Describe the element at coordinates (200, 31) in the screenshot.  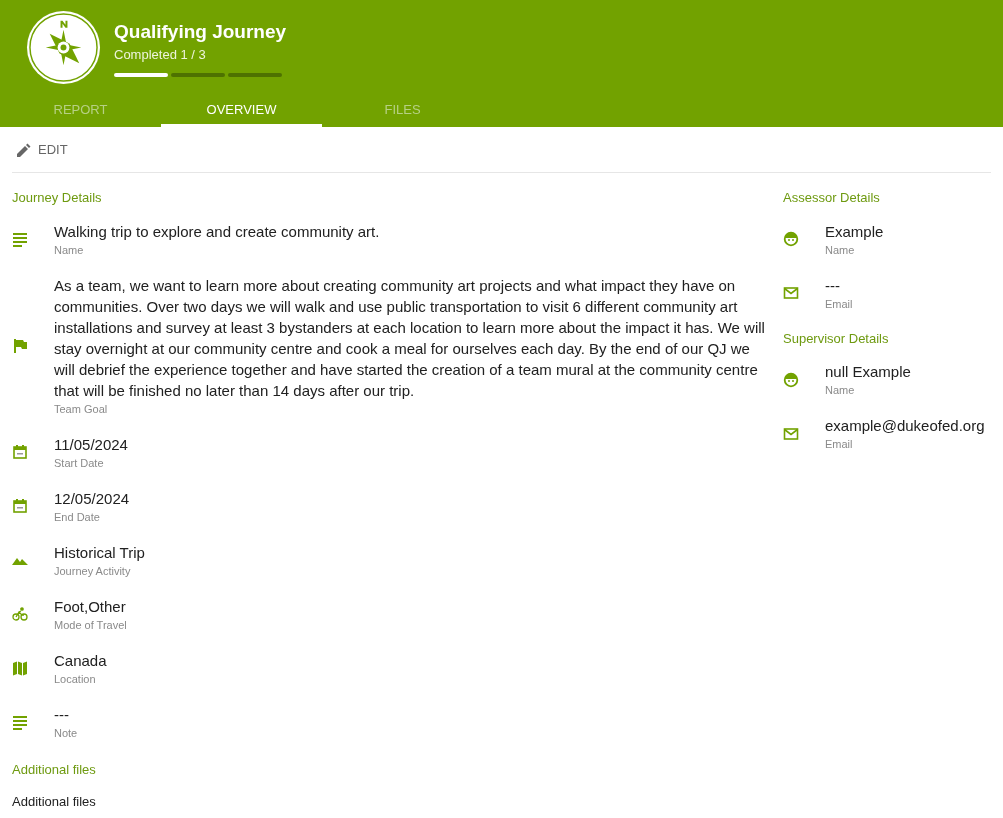
I see `page-title: Qualifying Journey` at that location.